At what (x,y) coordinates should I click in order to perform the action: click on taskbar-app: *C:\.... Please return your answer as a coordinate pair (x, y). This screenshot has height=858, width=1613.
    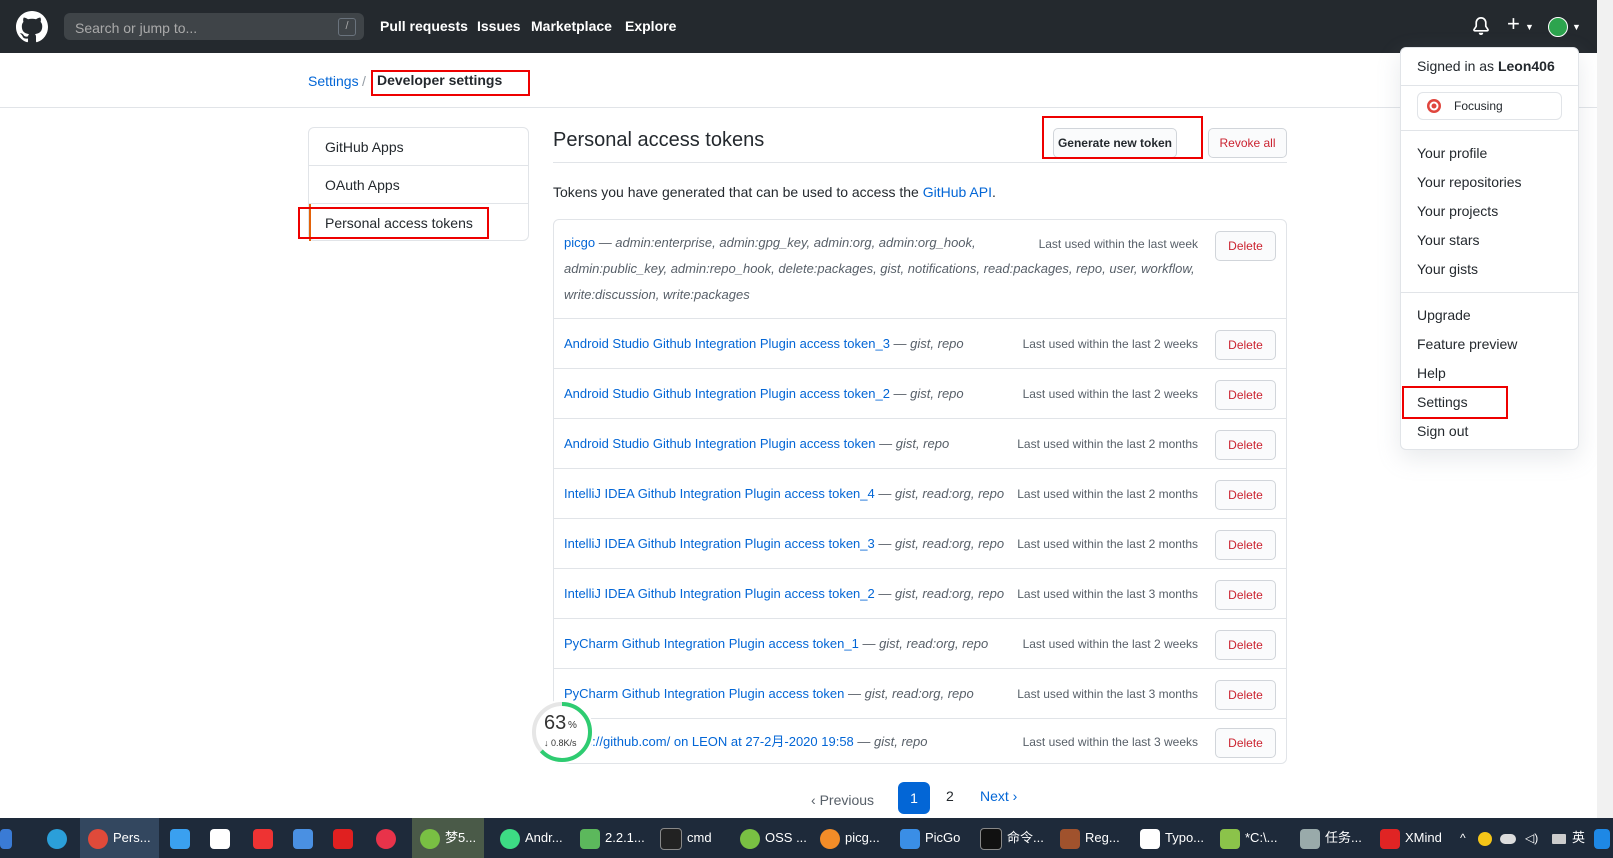
    Looking at the image, I should click on (1249, 838).